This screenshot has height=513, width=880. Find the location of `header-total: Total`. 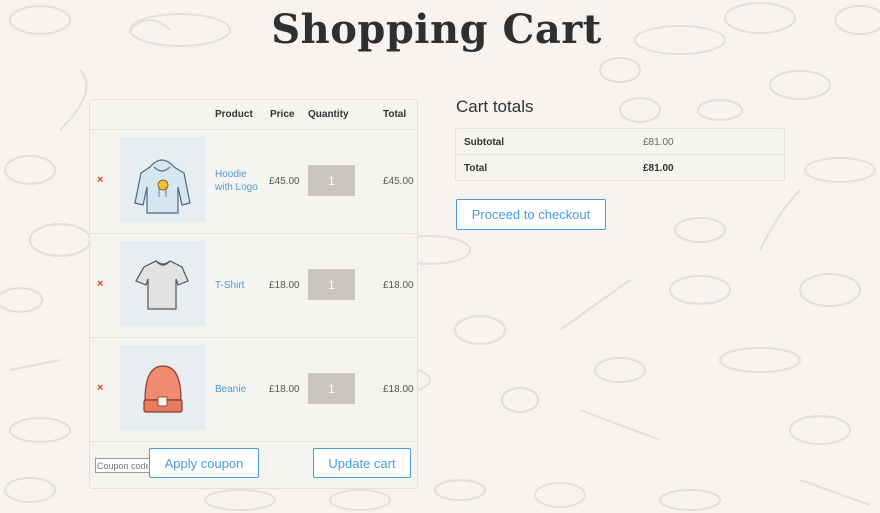

header-total: Total is located at coordinates (395, 114).